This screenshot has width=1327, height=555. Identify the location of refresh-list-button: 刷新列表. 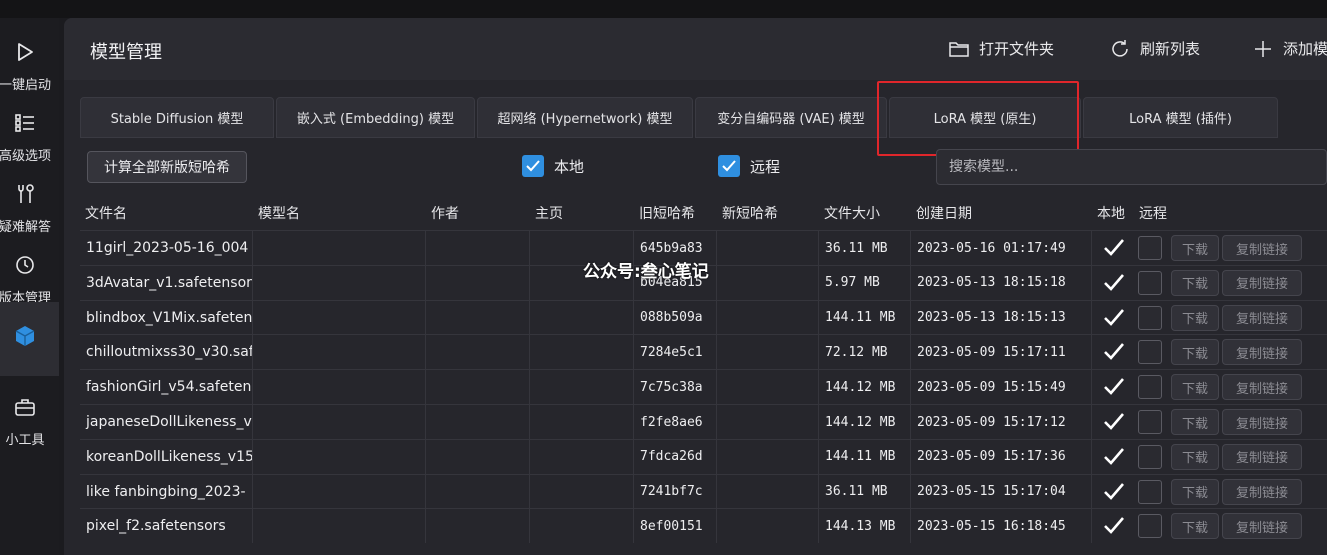
(1155, 48).